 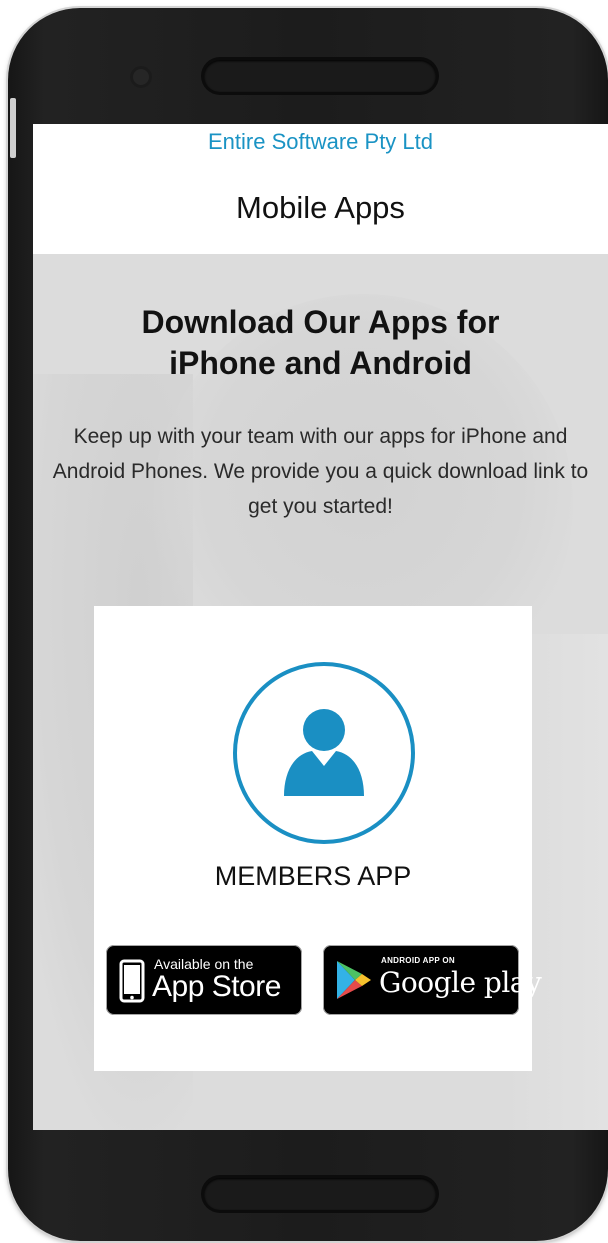 I want to click on google-play-small-text: ANDROID APP ON, so click(x=418, y=960).